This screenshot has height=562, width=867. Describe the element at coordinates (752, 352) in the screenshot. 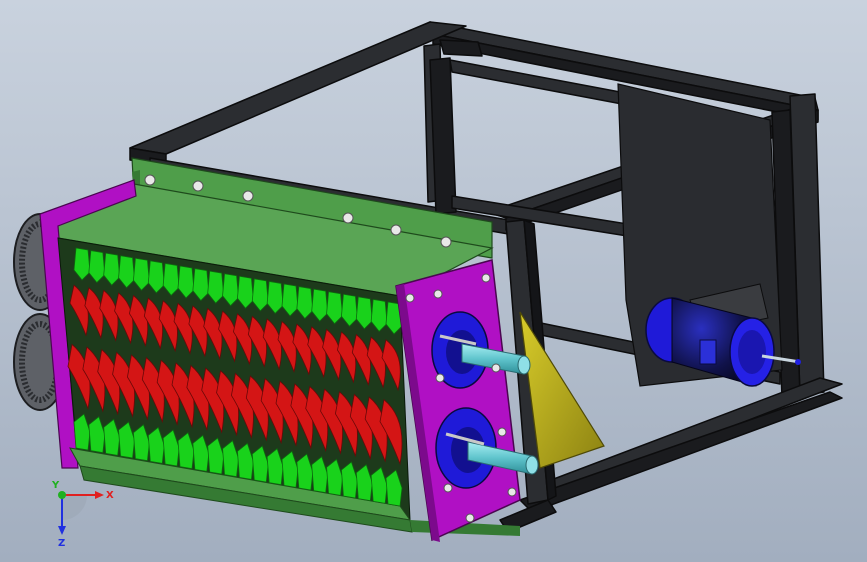

I see `motor-front-boss` at that location.